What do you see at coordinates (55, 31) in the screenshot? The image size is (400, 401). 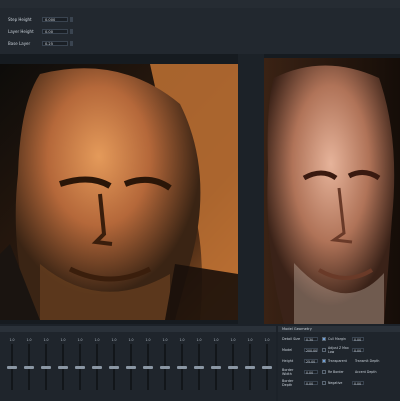 I see `layer-height-input: 0.00` at bounding box center [55, 31].